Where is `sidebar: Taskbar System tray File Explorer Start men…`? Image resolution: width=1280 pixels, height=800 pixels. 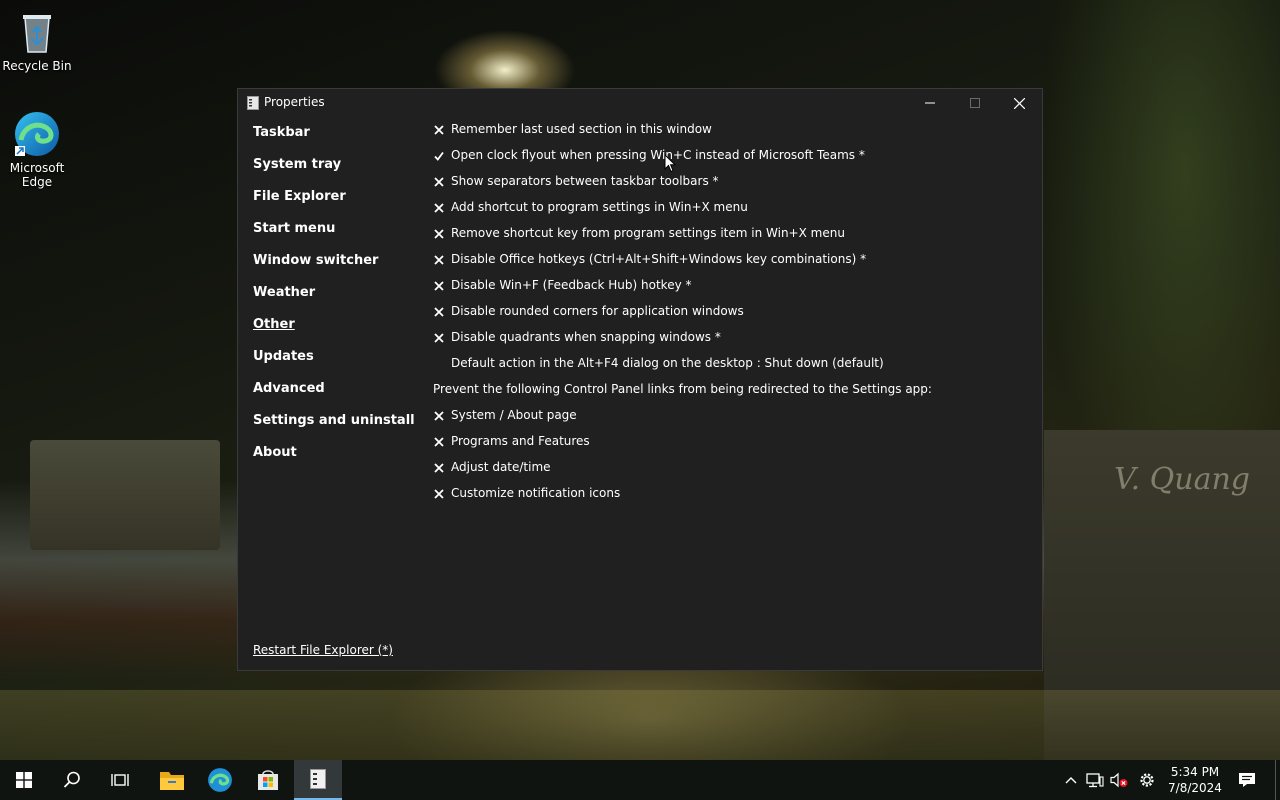 sidebar: Taskbar System tray File Explorer Start men… is located at coordinates (338, 301).